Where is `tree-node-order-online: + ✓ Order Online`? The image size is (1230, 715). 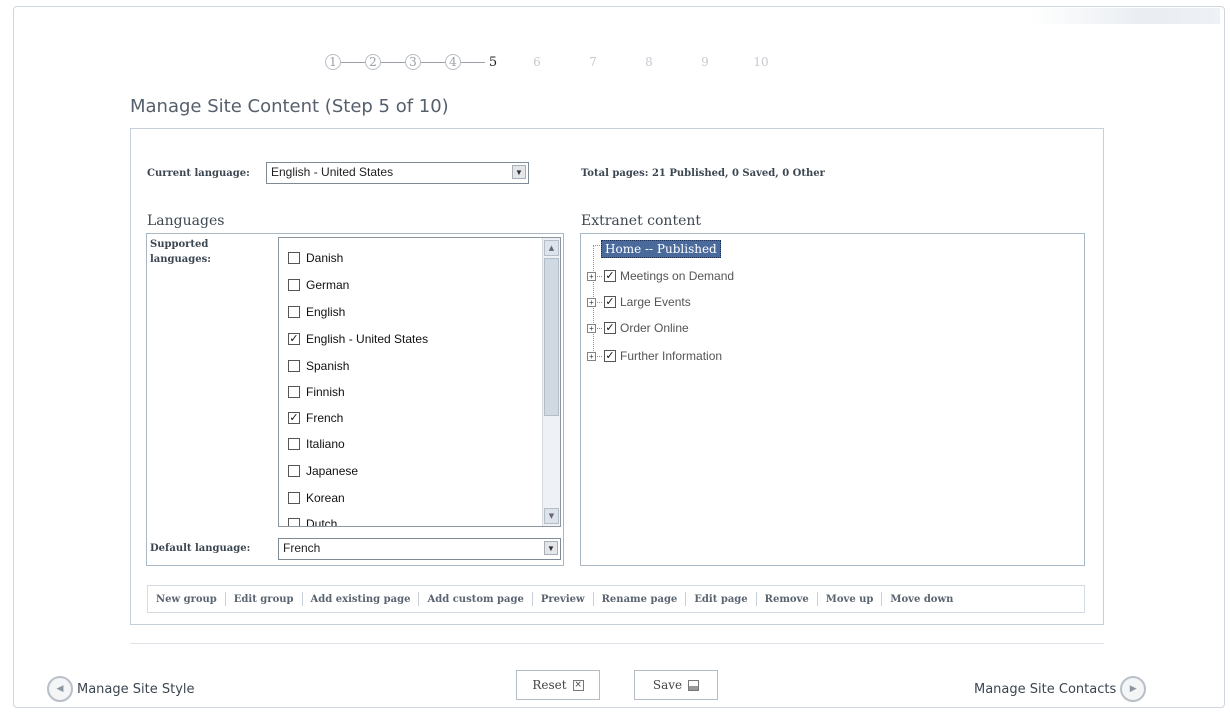 tree-node-order-online: + ✓ Order Online is located at coordinates (638, 328).